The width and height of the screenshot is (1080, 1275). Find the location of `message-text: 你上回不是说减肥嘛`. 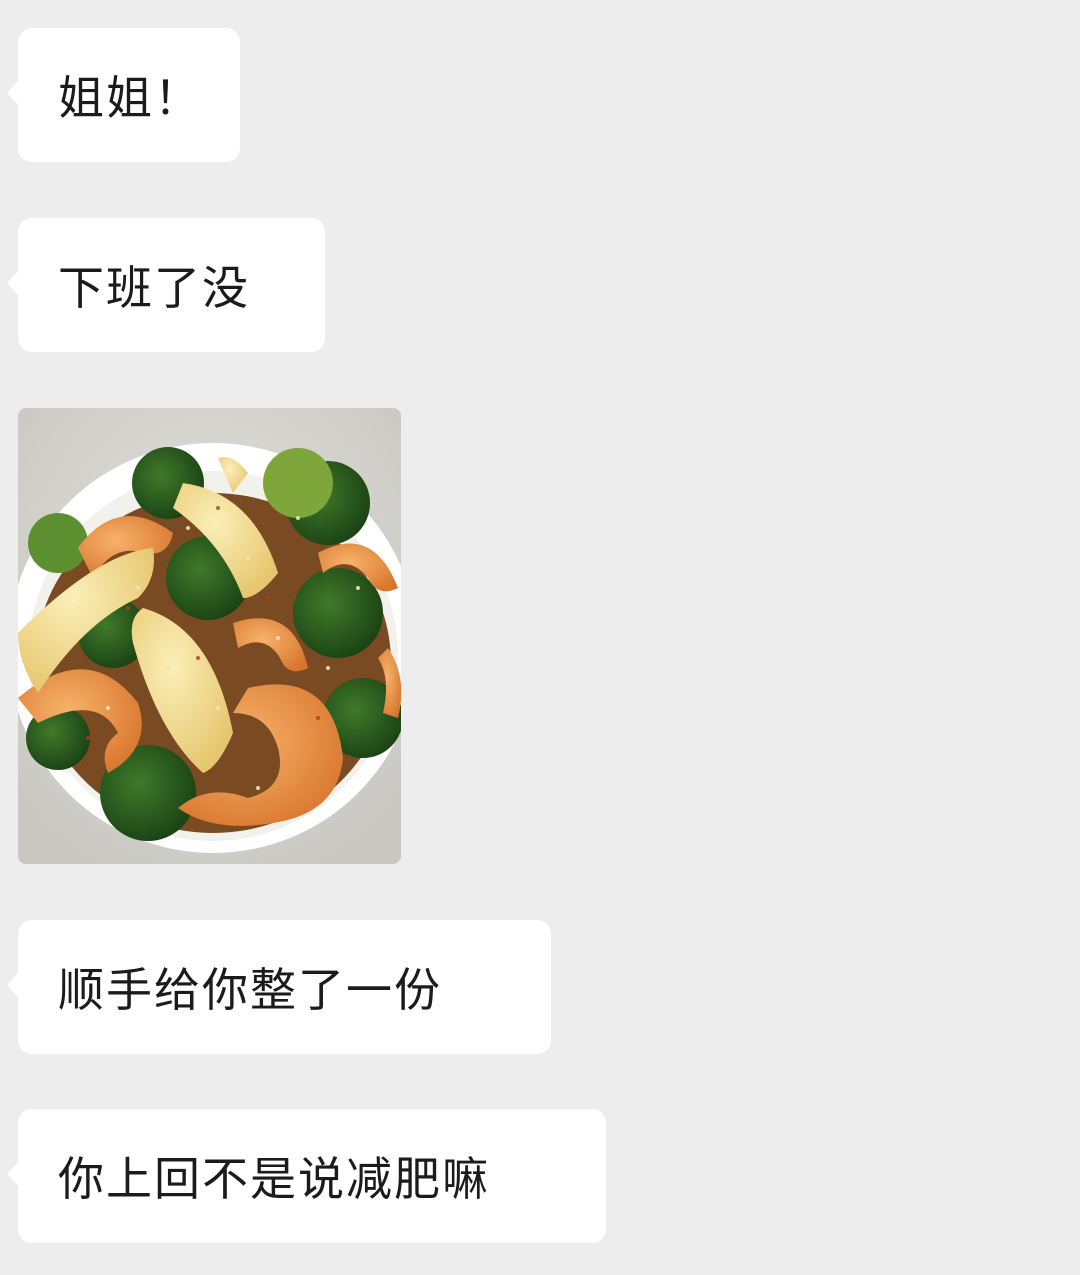

message-text: 你上回不是说减肥嘛 is located at coordinates (274, 1179).